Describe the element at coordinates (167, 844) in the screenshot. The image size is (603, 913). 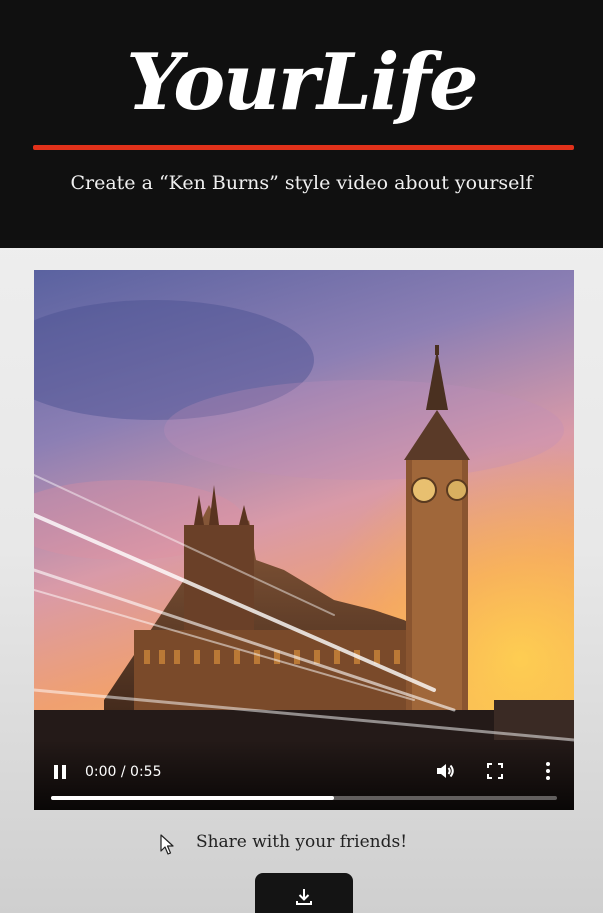
I see `mouse-cursor-icon` at that location.